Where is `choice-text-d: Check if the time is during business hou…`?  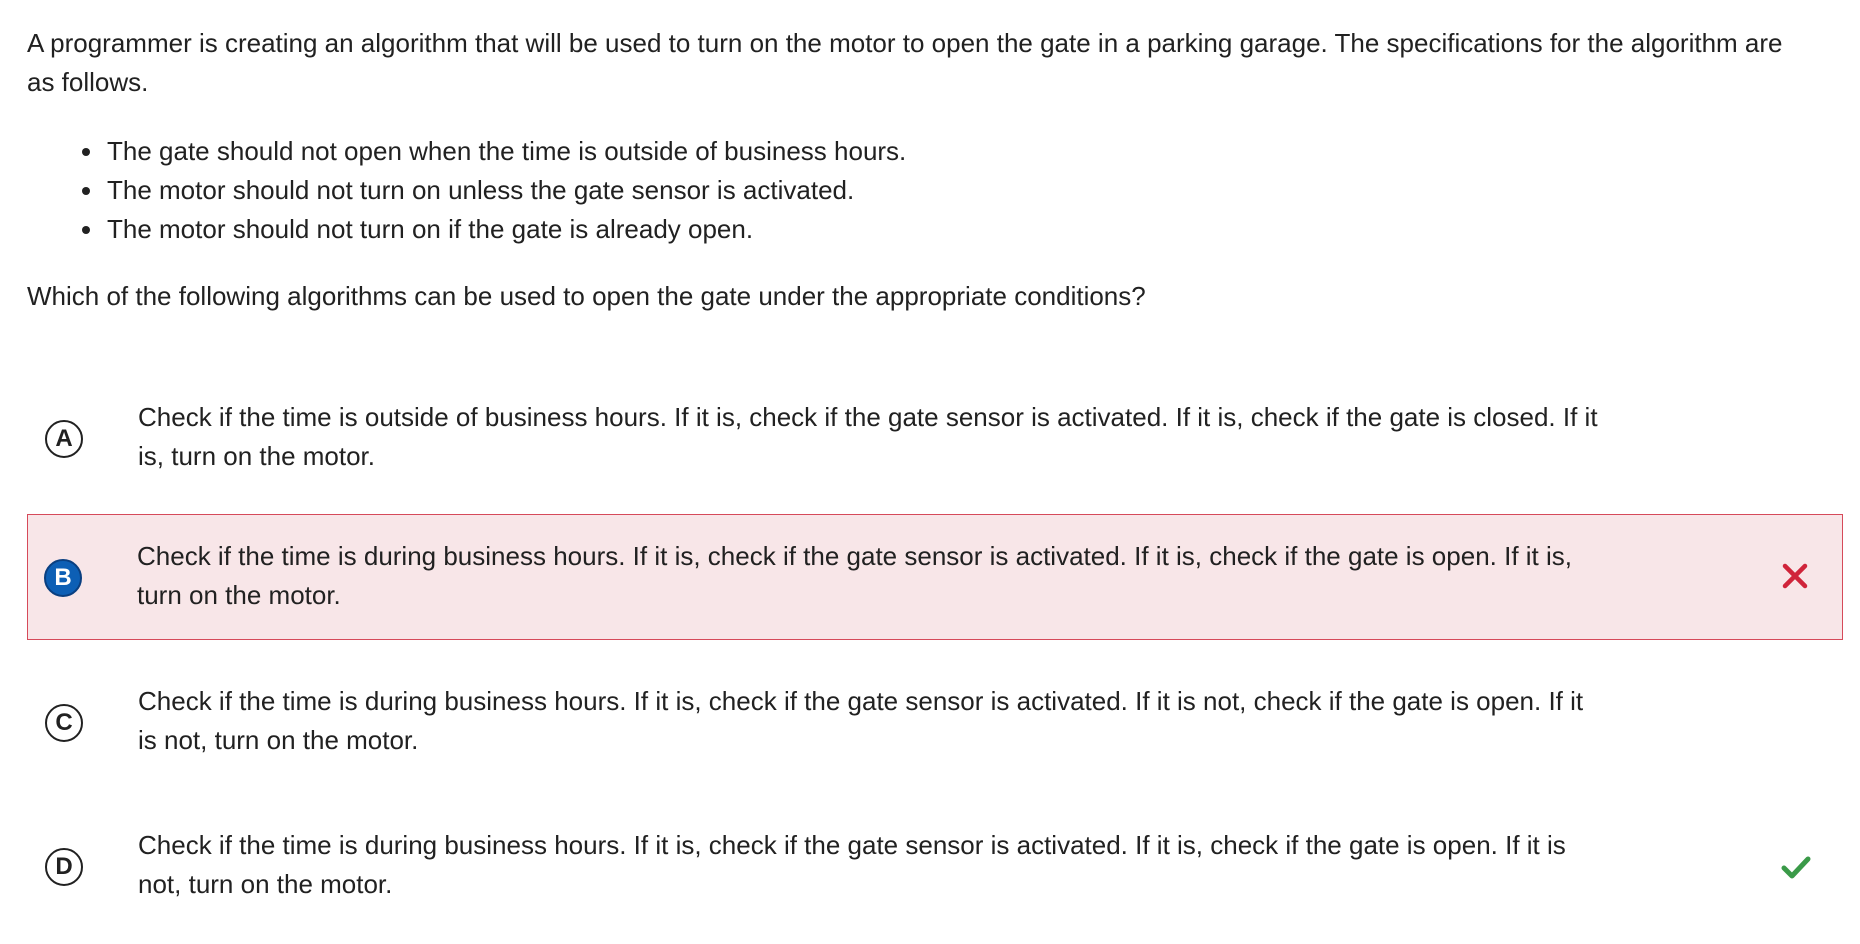 choice-text-d: Check if the time is during business hou… is located at coordinates (852, 864).